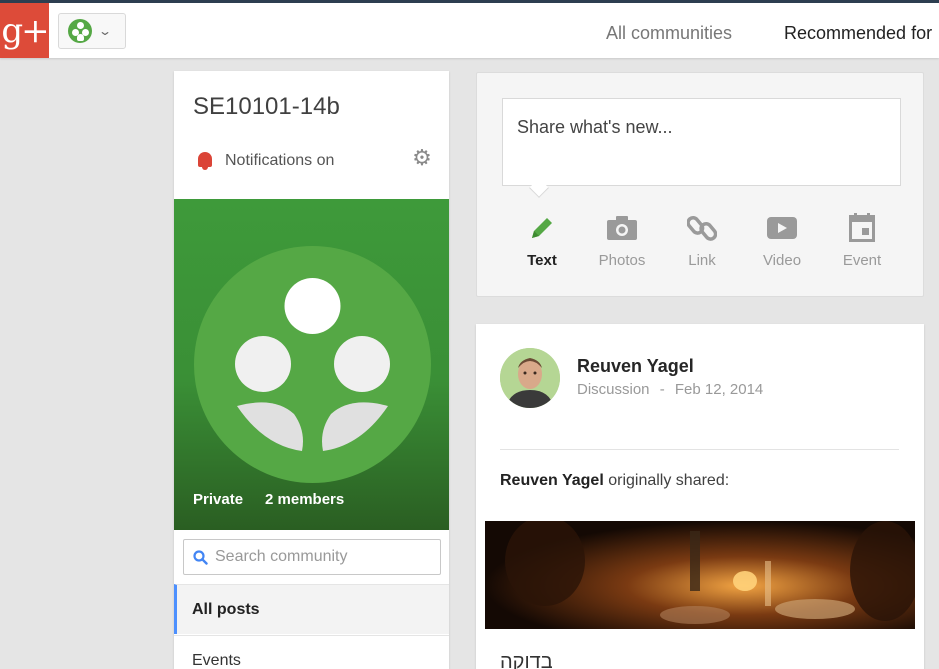 This screenshot has width=939, height=669. What do you see at coordinates (530, 378) in the screenshot?
I see `avatar` at bounding box center [530, 378].